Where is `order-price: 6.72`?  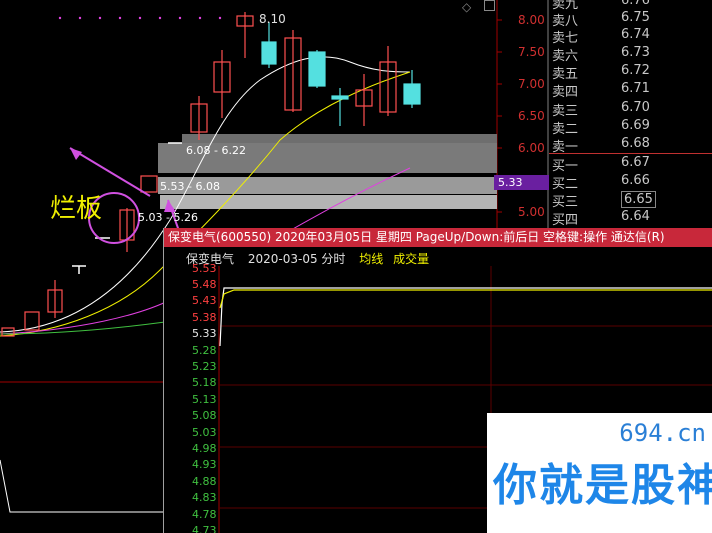
order-price: 6.72 is located at coordinates (635, 70).